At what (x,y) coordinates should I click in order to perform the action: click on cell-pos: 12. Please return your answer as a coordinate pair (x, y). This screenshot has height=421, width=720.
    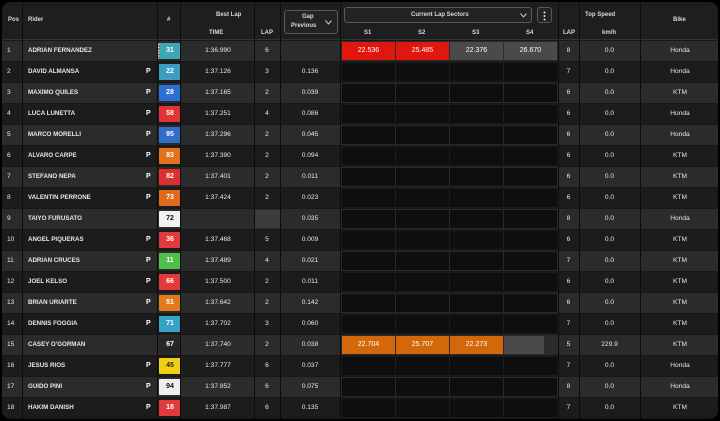
    Looking at the image, I should click on (11, 281).